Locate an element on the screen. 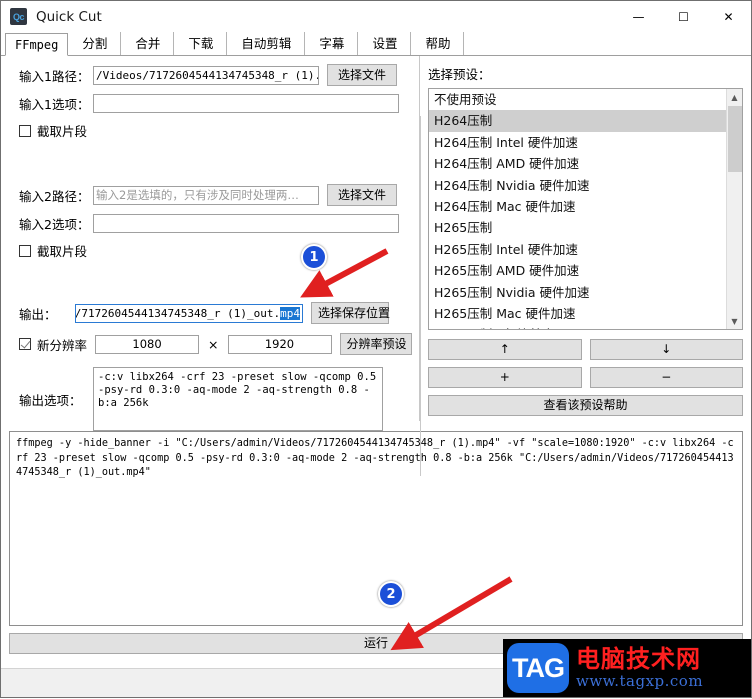 The width and height of the screenshot is (752, 699). close-icon: ✕ is located at coordinates (728, 16).